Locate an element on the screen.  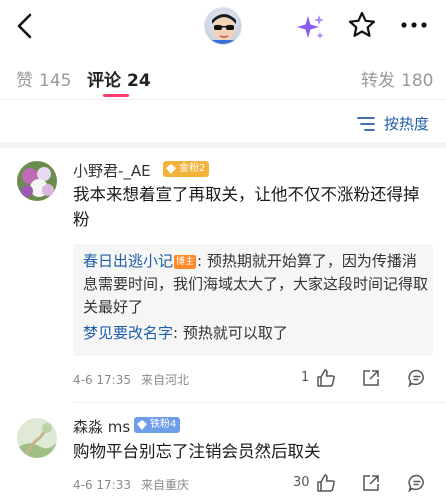
commenter-name: 森淼 ms is located at coordinates (101, 426).